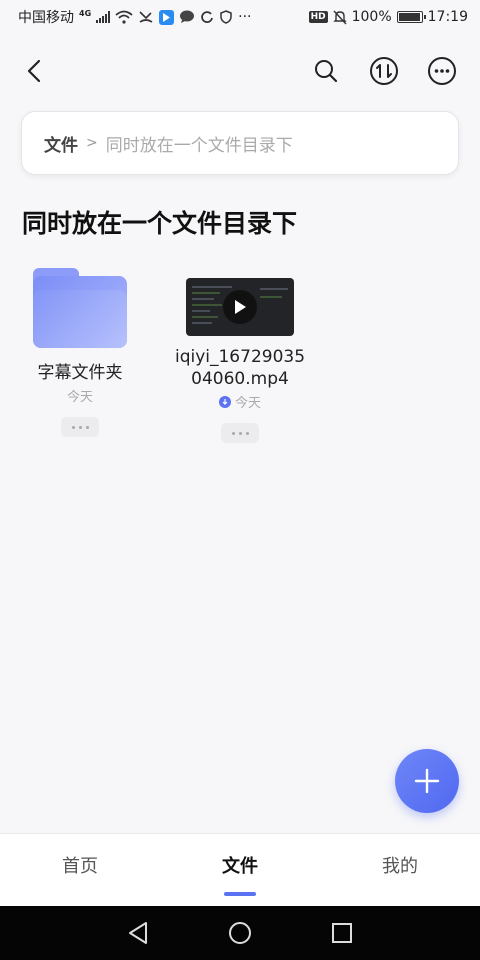 This screenshot has height=960, width=480. I want to click on folder-date: 今天, so click(82, 395).